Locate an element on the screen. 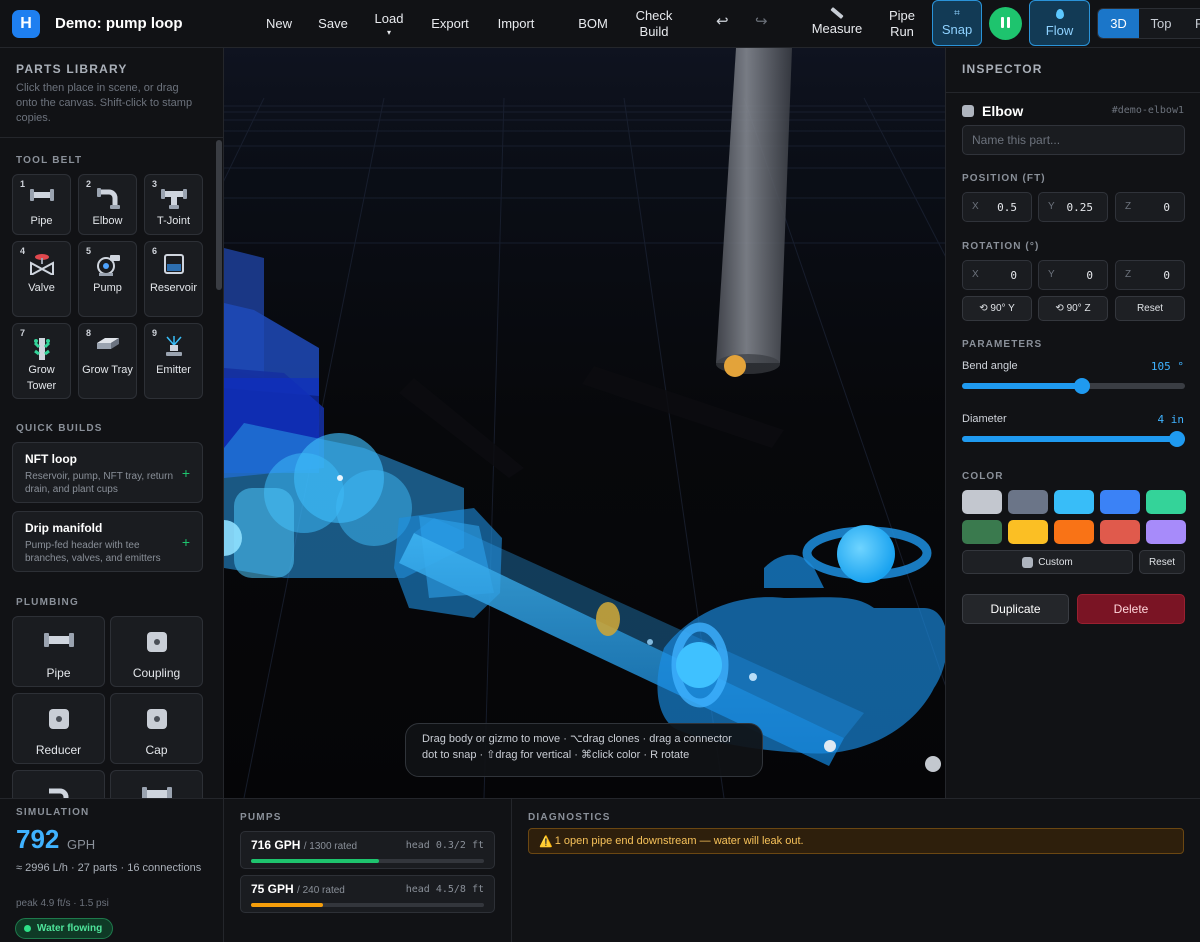  hotkey-label: 9 is located at coordinates (155, 333).